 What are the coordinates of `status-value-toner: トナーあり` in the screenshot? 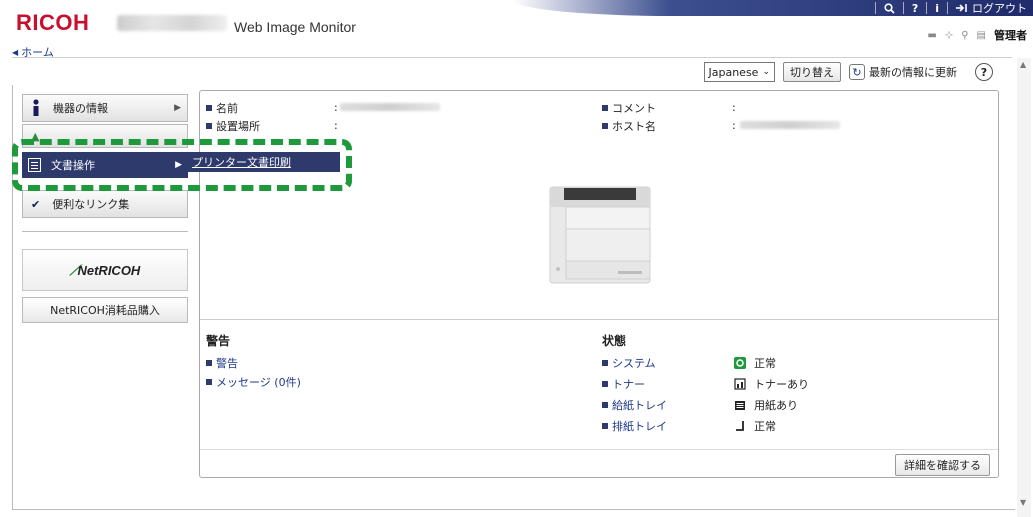 It's located at (771, 384).